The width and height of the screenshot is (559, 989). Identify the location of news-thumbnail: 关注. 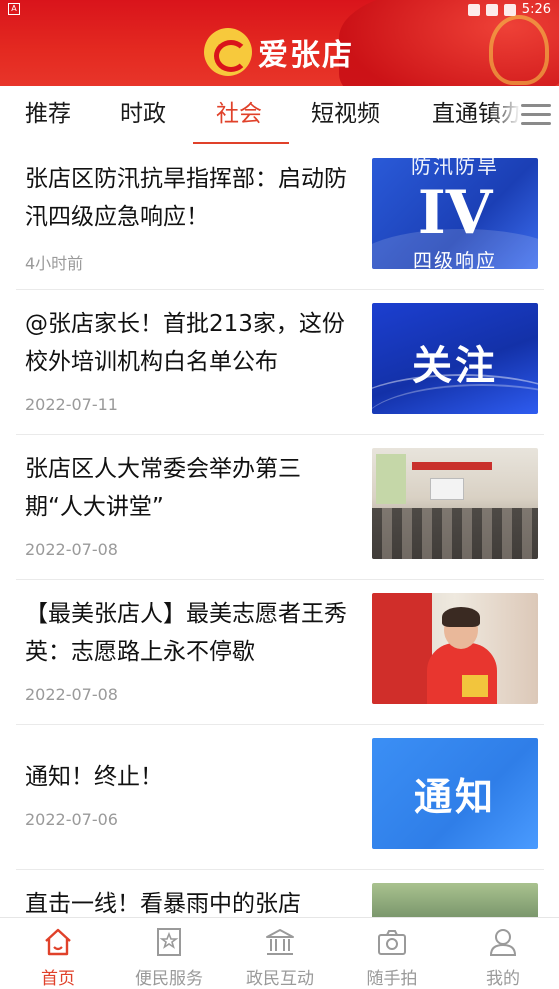
(455, 358).